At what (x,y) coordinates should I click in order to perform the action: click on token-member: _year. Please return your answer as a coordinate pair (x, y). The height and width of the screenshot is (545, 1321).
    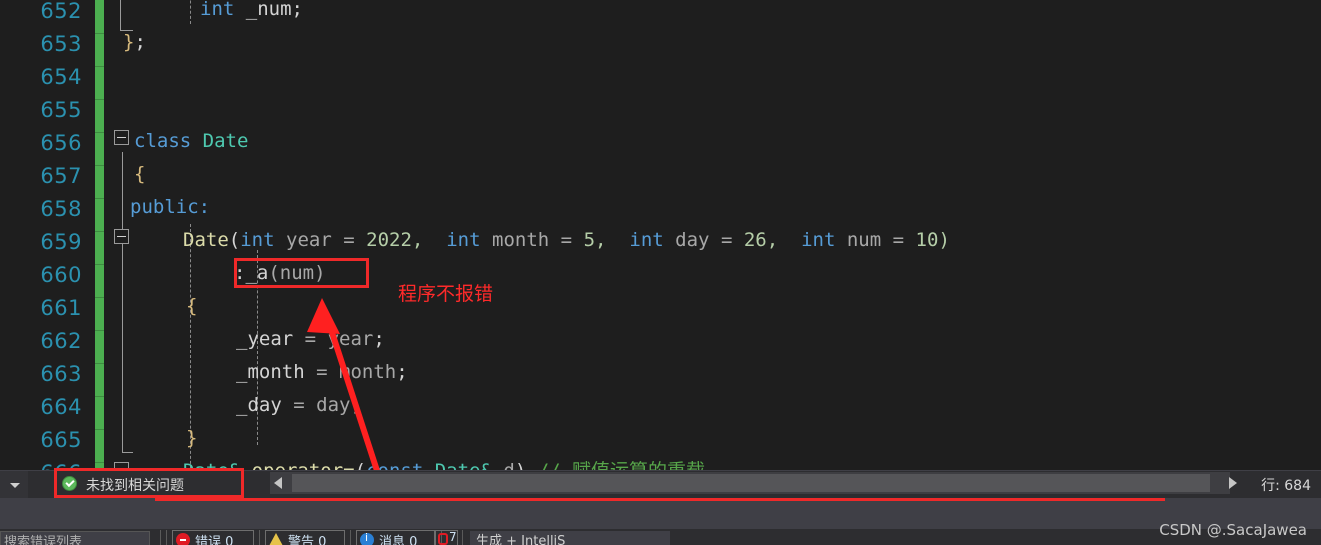
    Looking at the image, I should click on (265, 339).